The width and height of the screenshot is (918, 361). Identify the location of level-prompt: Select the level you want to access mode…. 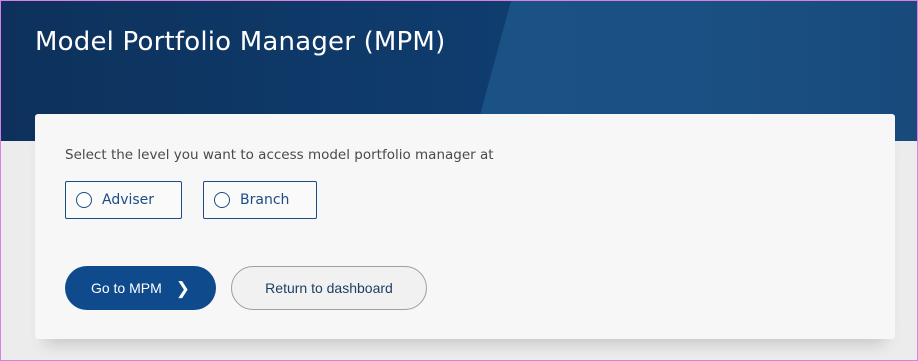
(279, 155).